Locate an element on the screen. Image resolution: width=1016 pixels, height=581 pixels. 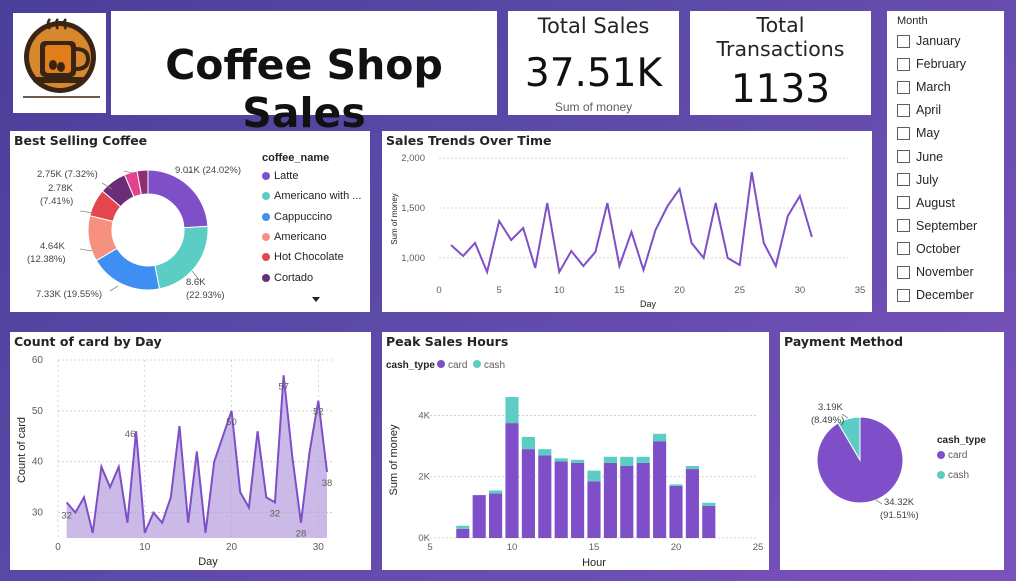
donut-legend-item: Cappuccino is located at coordinates (297, 217).